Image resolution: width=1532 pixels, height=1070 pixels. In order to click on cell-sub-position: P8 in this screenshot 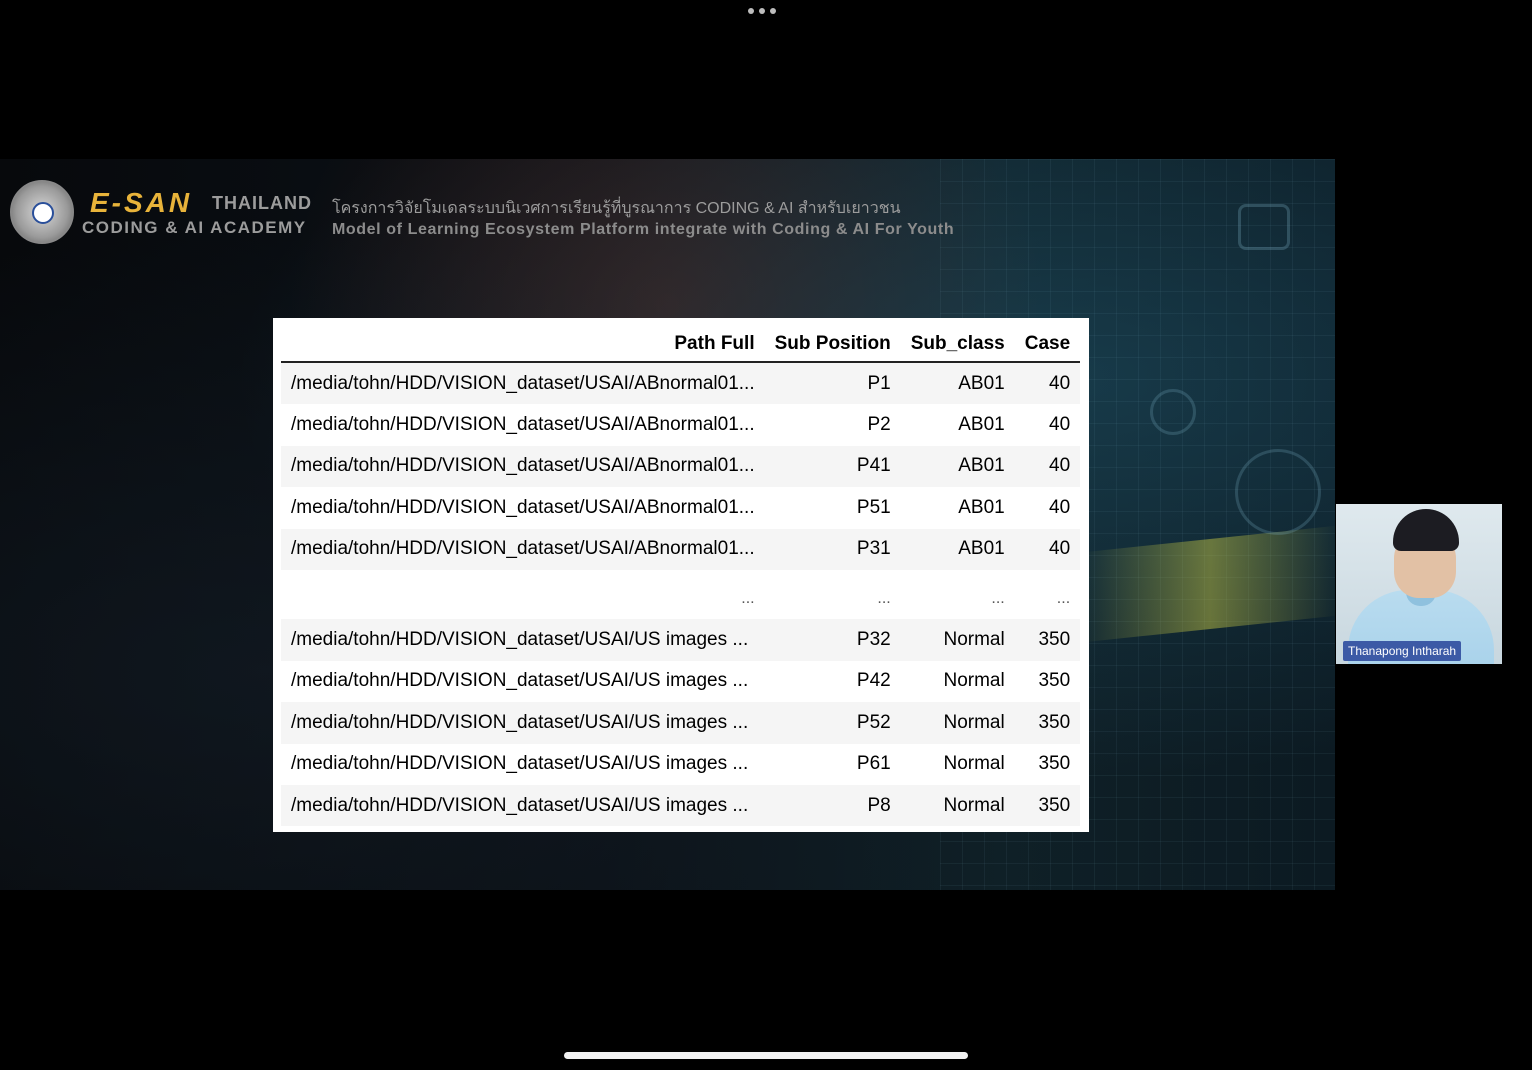, I will do `click(832, 805)`.